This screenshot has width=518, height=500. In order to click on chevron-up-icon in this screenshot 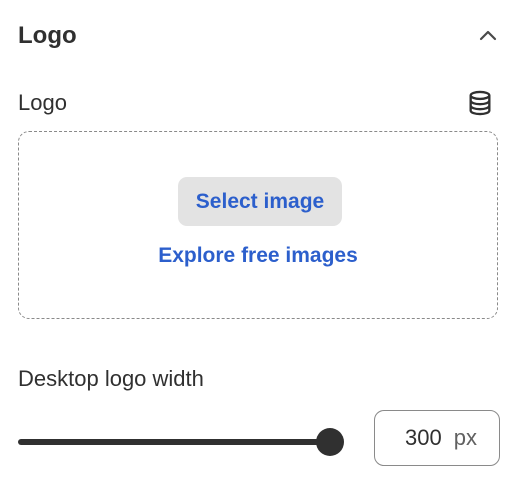, I will do `click(488, 36)`.